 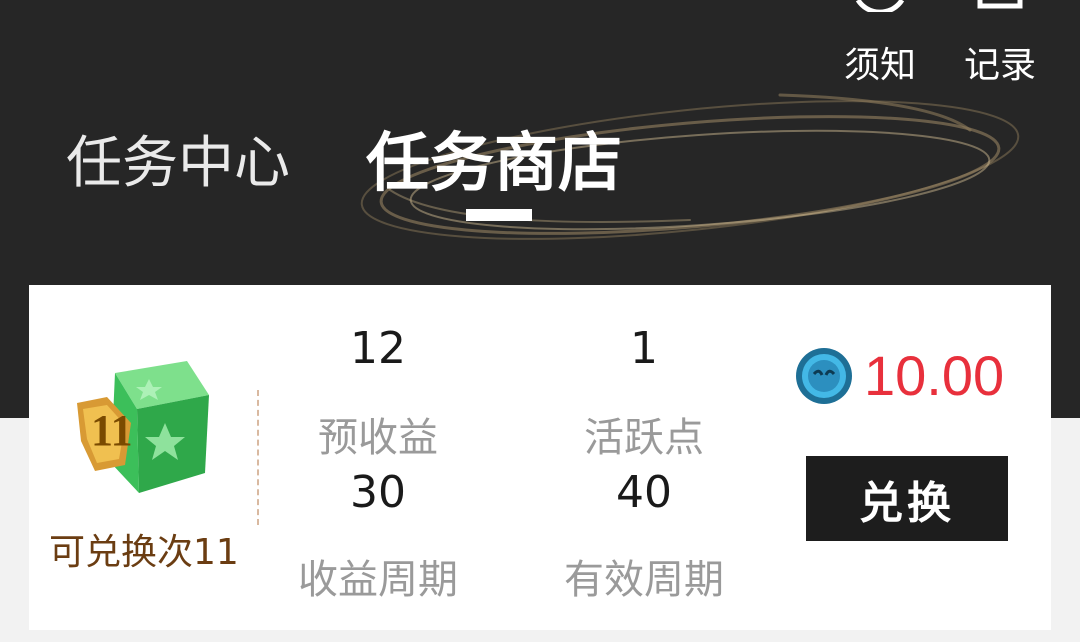 What do you see at coordinates (934, 375) in the screenshot?
I see `price: 10.00` at bounding box center [934, 375].